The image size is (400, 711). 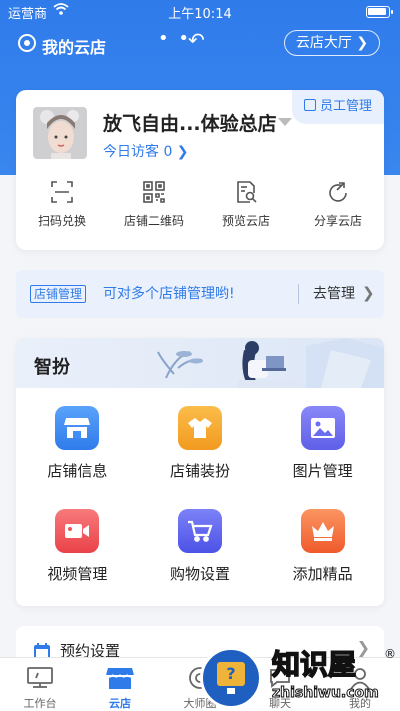 I want to click on tab-label: 云店, so click(x=120, y=703).